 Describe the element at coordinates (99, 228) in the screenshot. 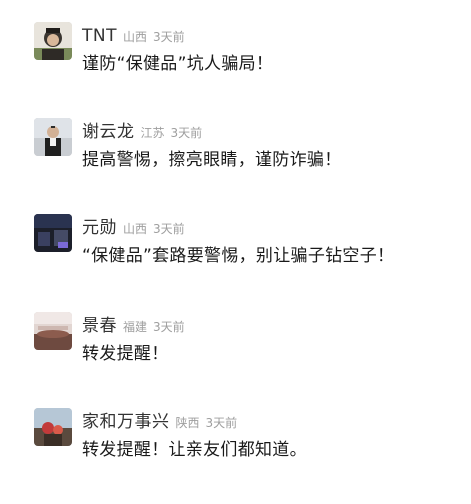

I see `username: 元勋` at that location.